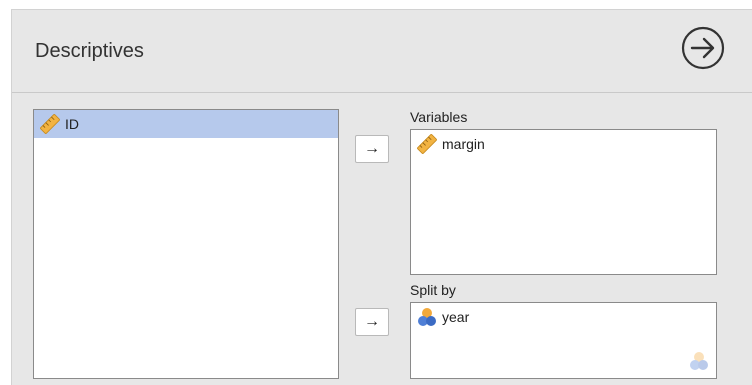 This screenshot has height=385, width=752. What do you see at coordinates (563, 317) in the screenshot?
I see `list-item: year` at bounding box center [563, 317].